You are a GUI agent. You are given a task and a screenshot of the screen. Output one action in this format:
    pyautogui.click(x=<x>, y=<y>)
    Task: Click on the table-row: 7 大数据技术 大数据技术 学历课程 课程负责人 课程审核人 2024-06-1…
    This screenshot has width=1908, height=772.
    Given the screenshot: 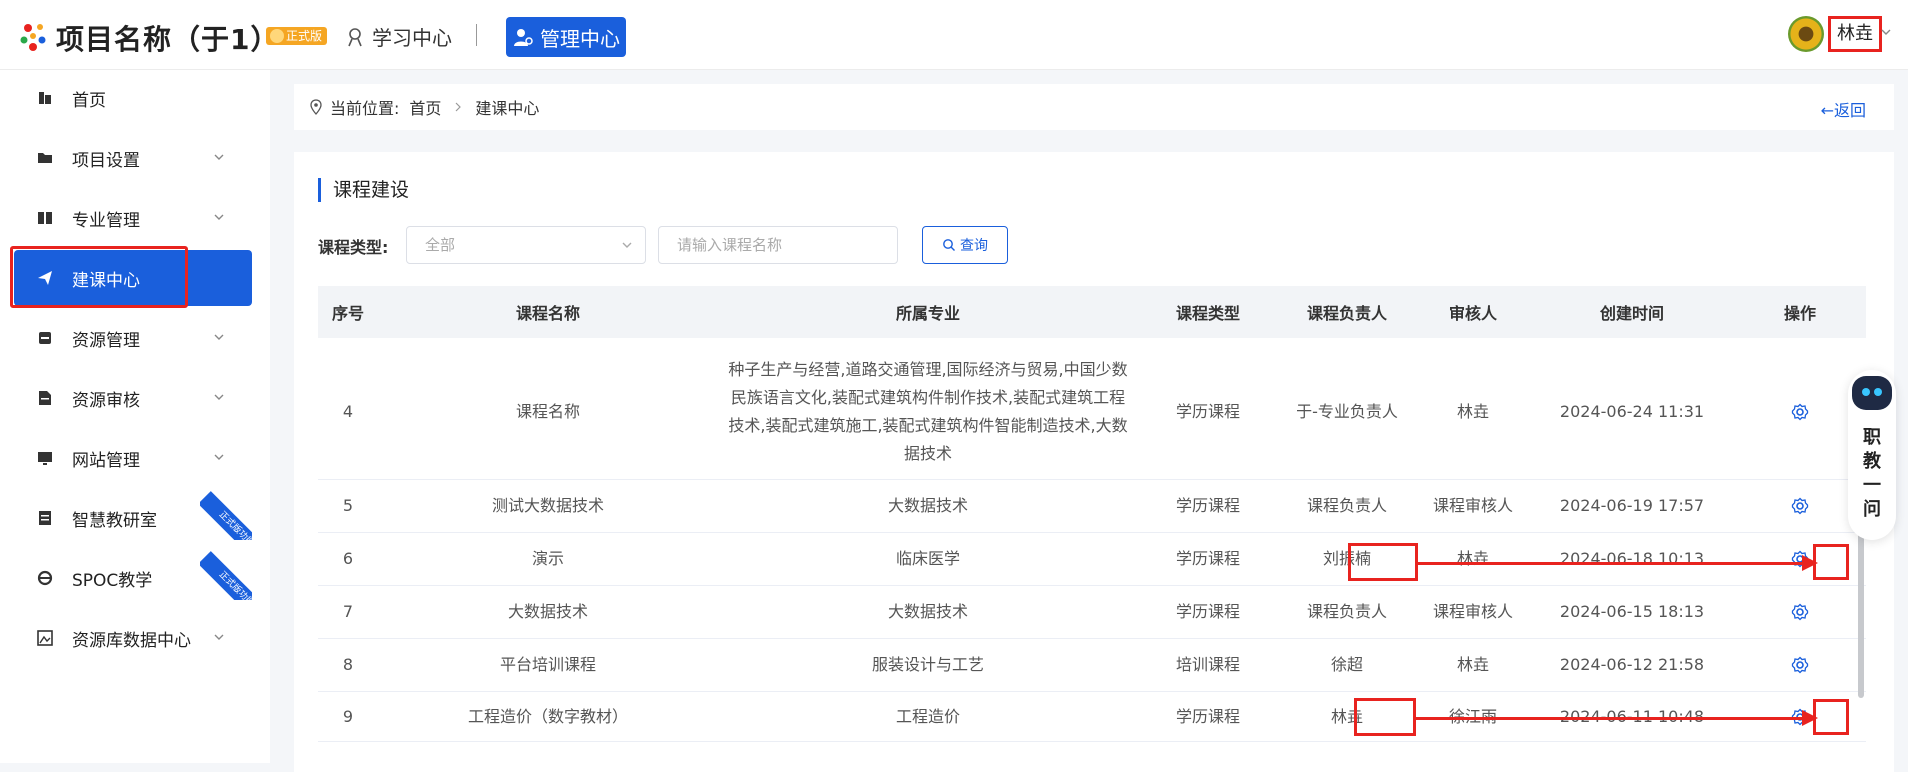 What is the action you would take?
    pyautogui.click(x=1092, y=612)
    